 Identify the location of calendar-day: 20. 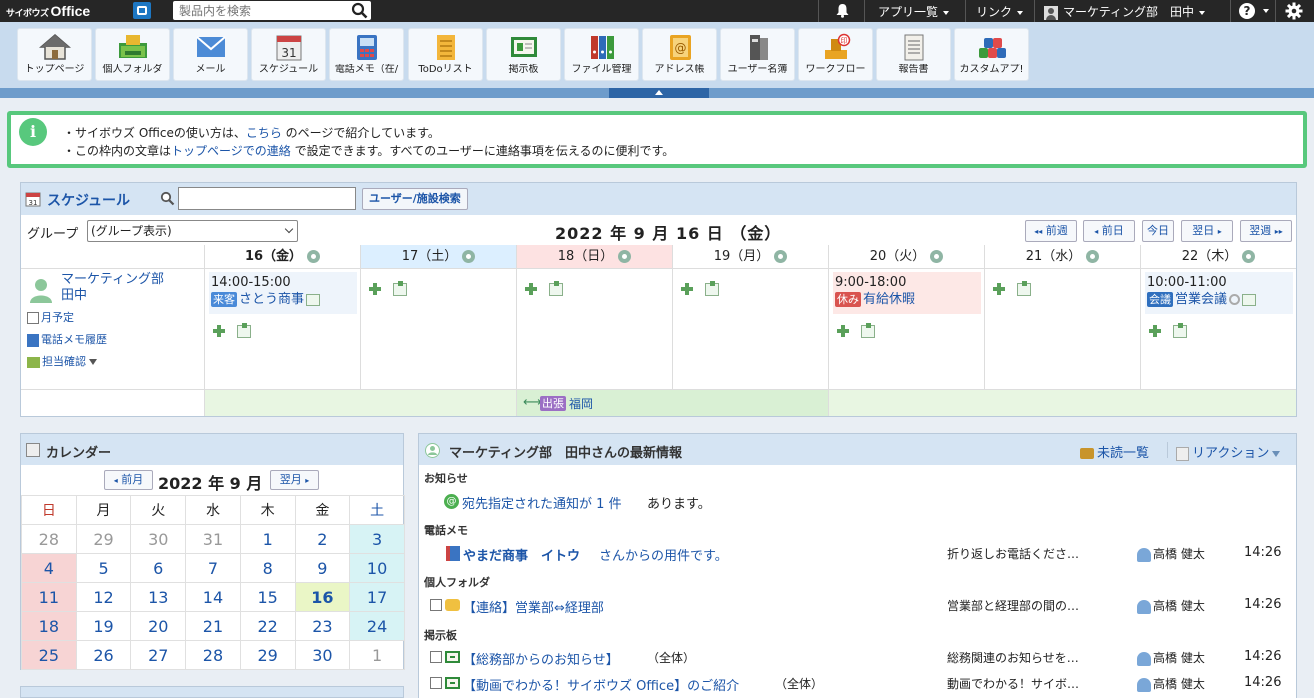
(158, 626).